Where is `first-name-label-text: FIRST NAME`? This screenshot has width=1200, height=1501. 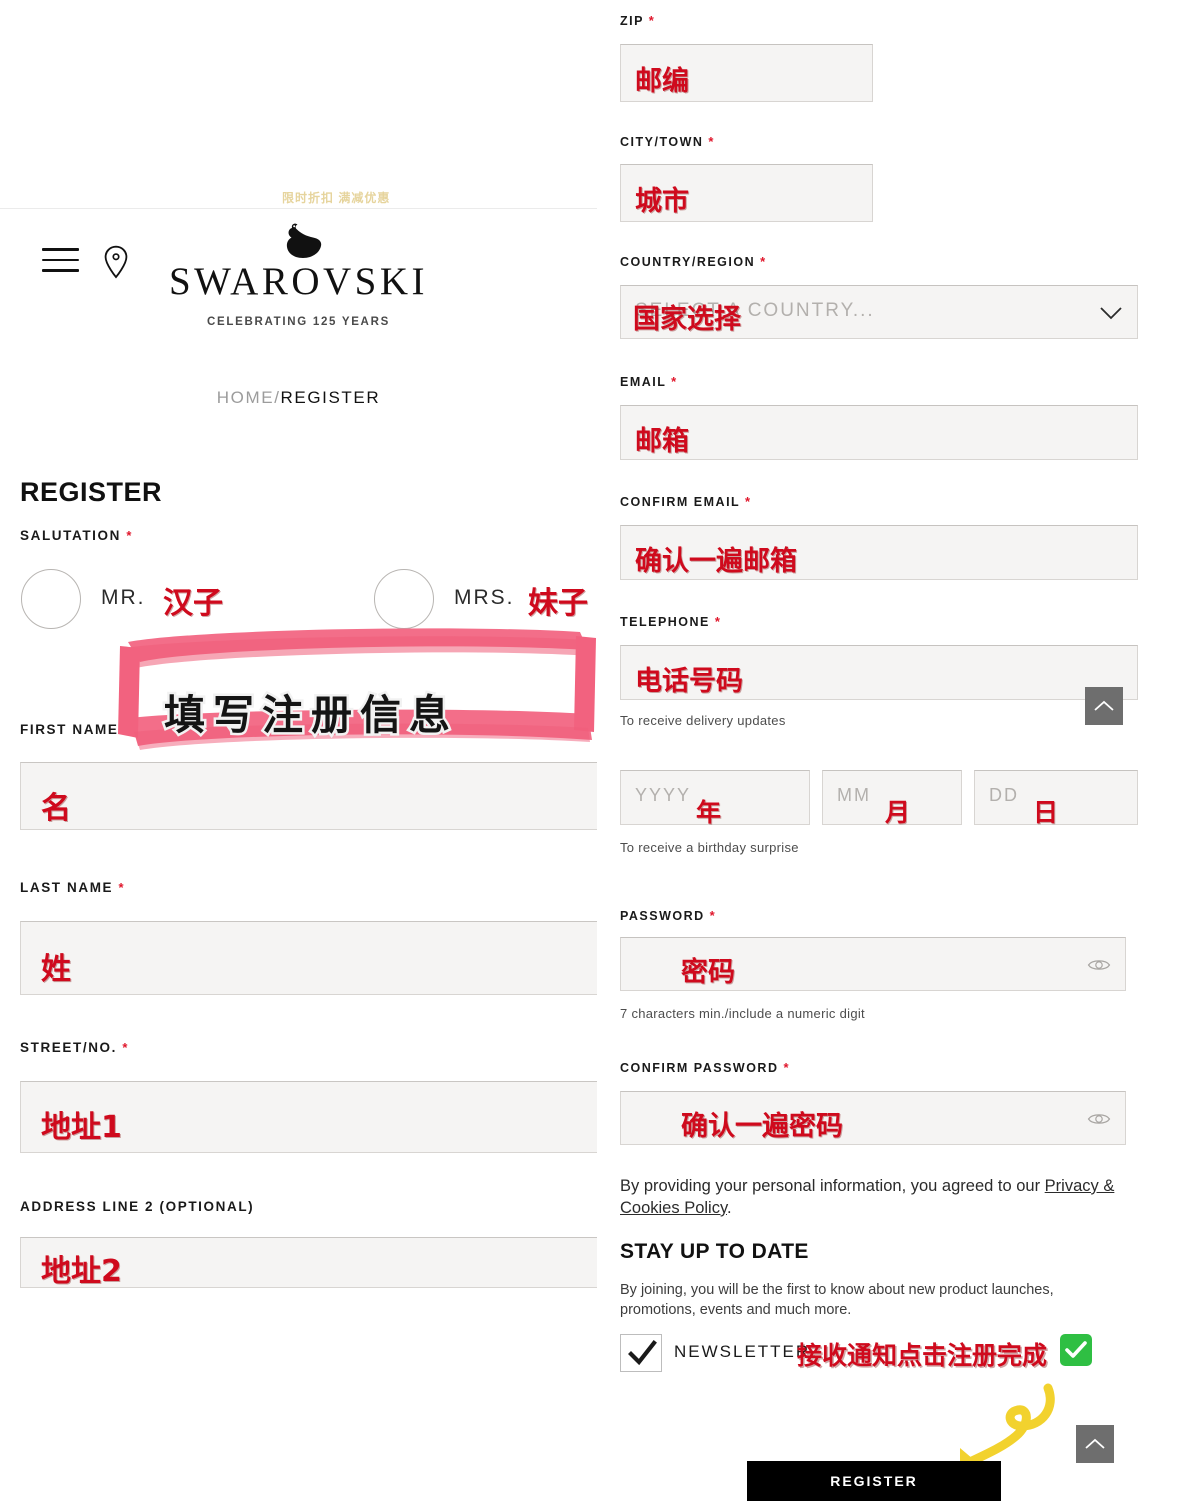 first-name-label-text: FIRST NAME is located at coordinates (69, 729).